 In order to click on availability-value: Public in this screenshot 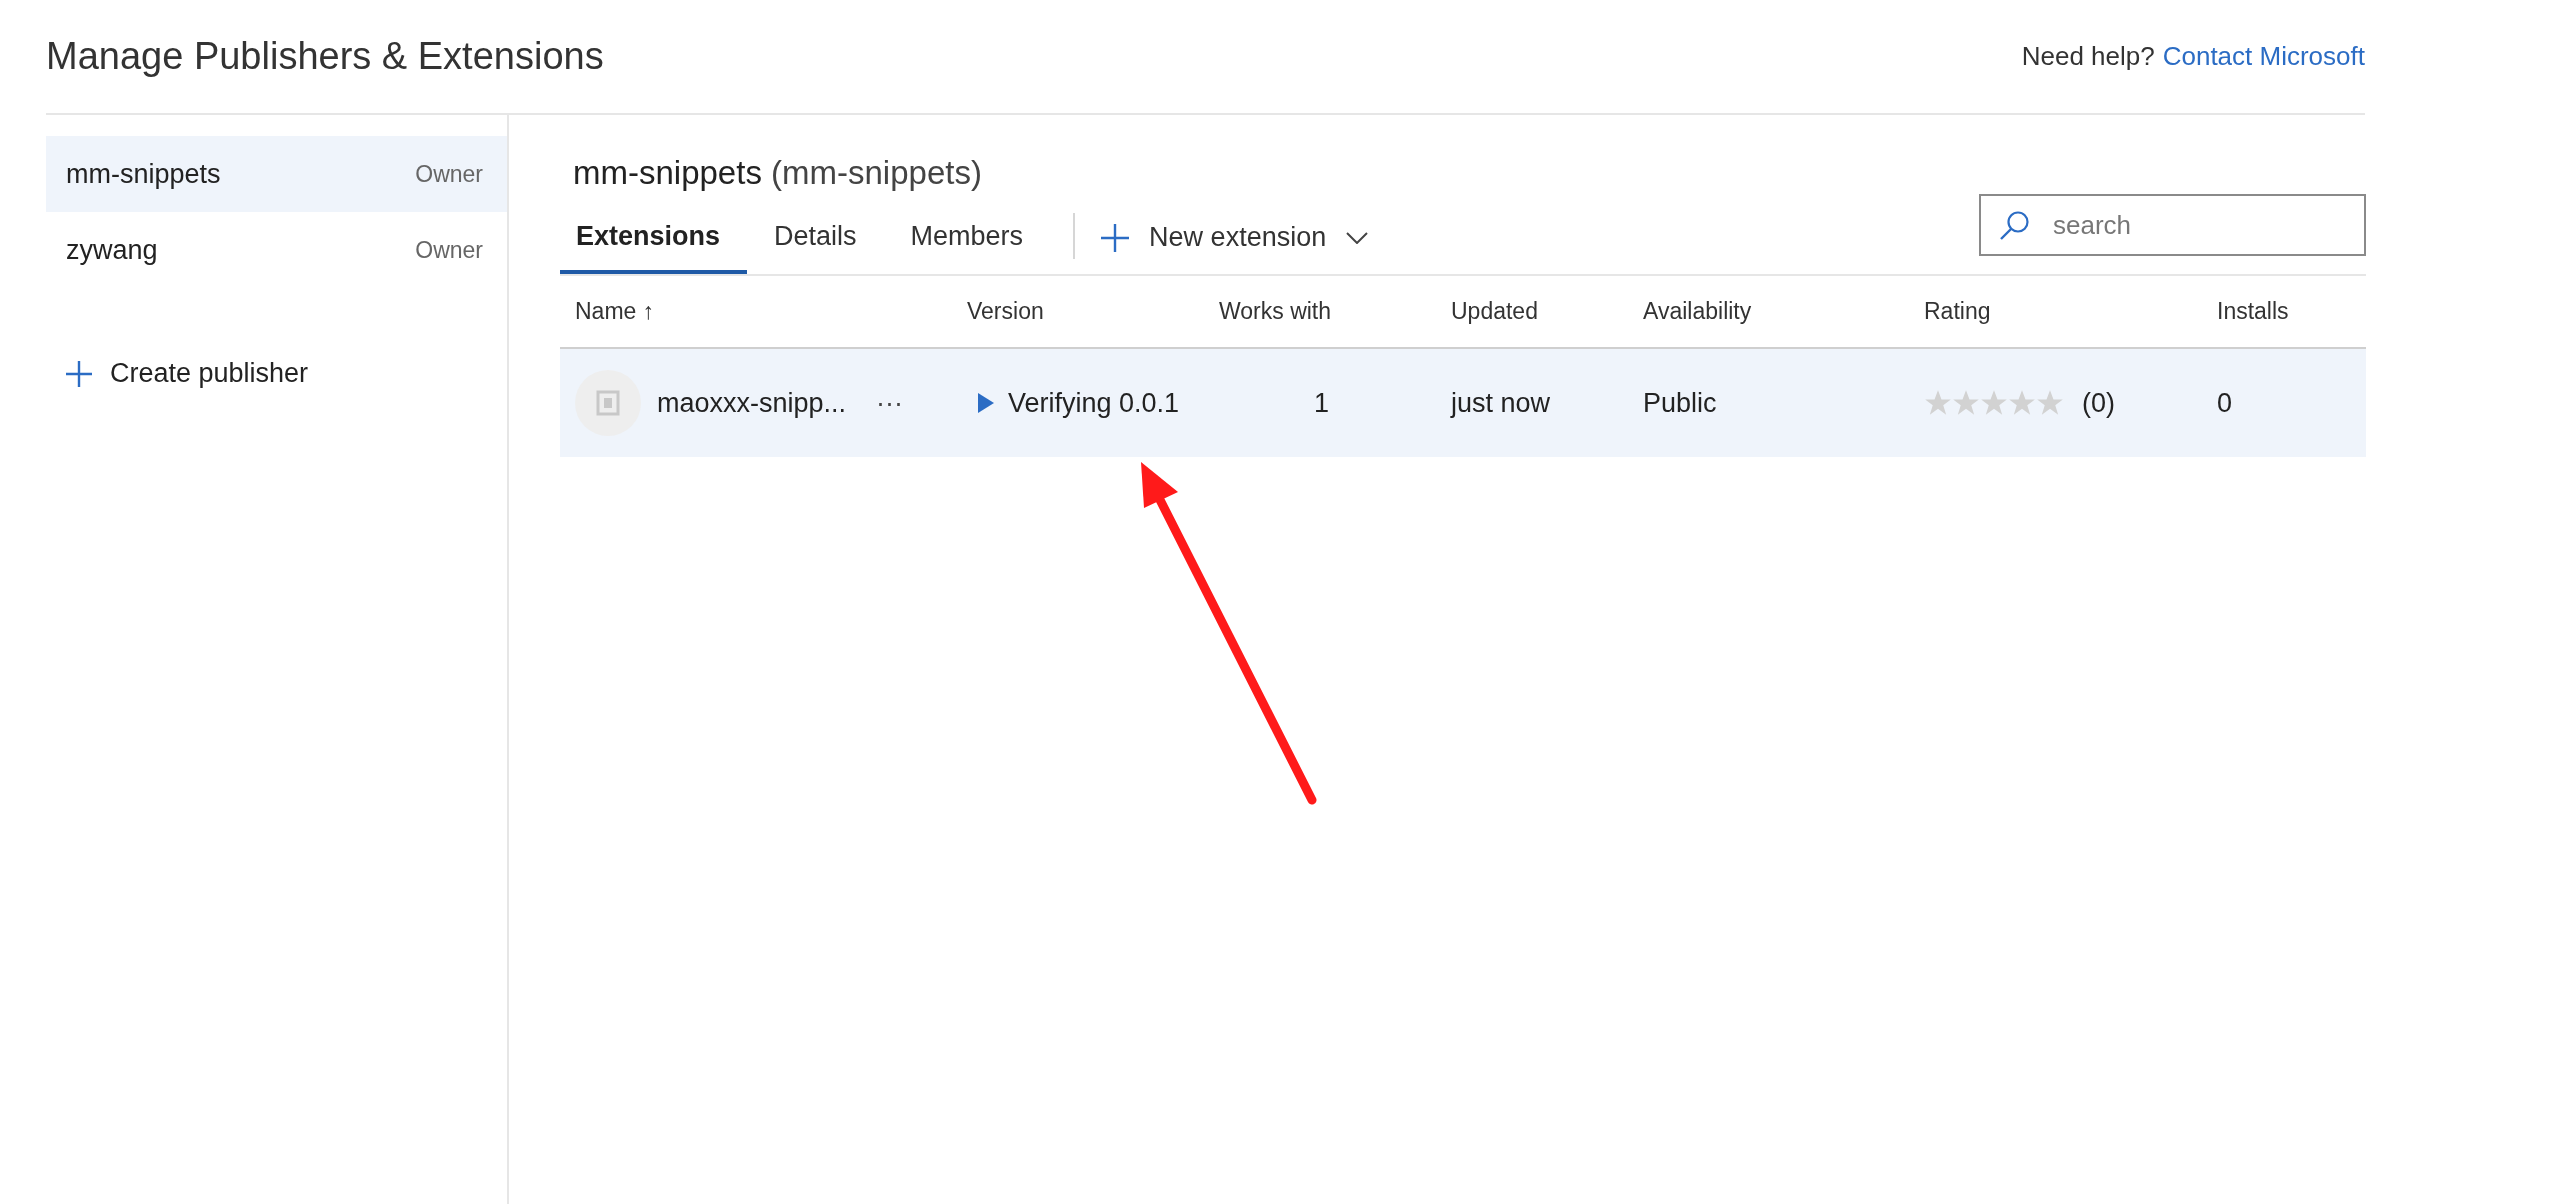, I will do `click(1680, 403)`.